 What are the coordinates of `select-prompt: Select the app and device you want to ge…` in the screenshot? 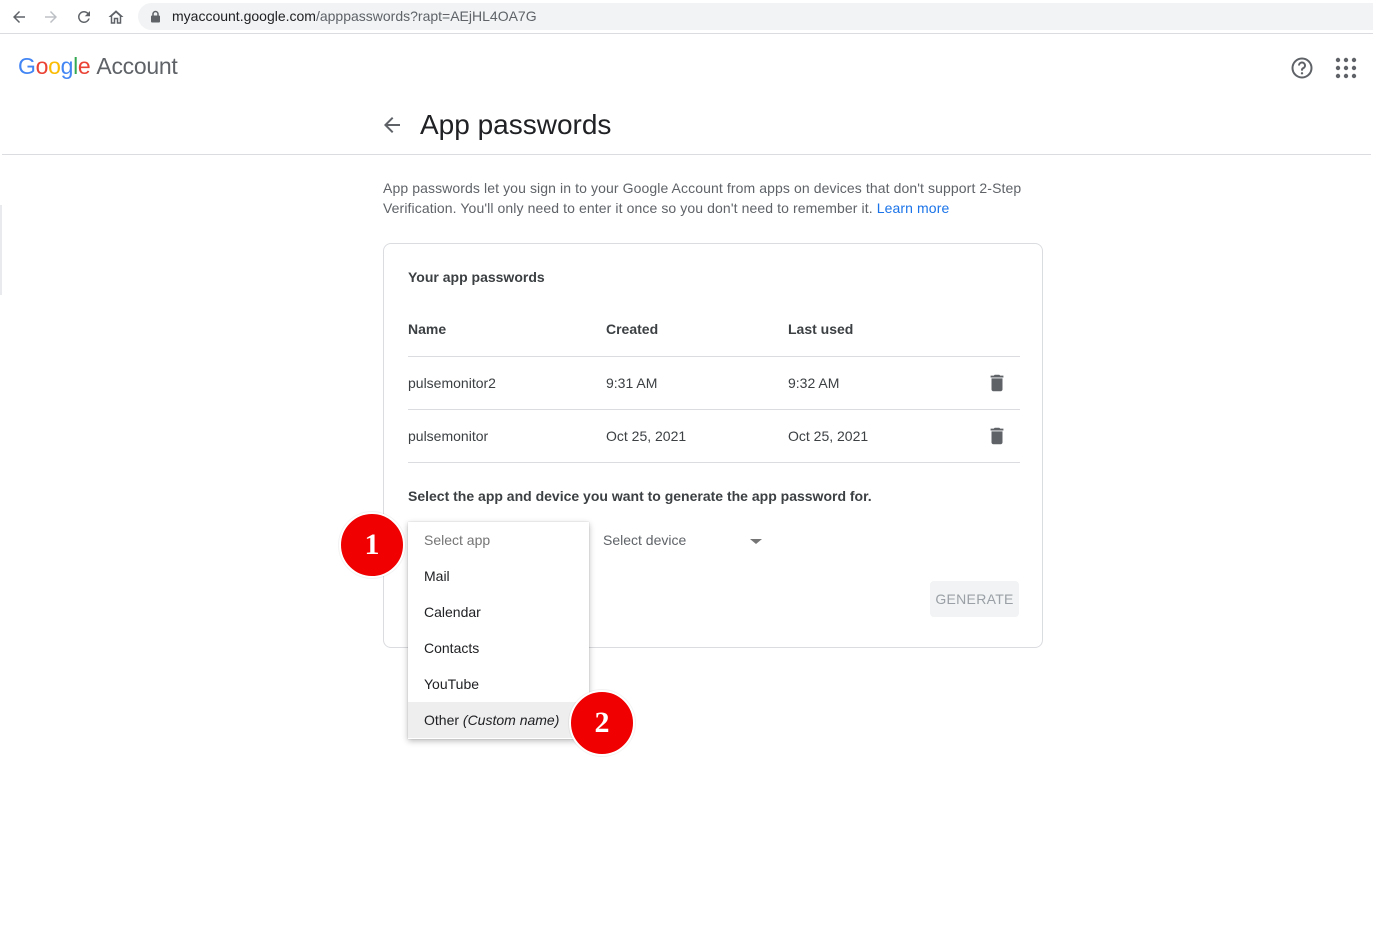 It's located at (640, 496).